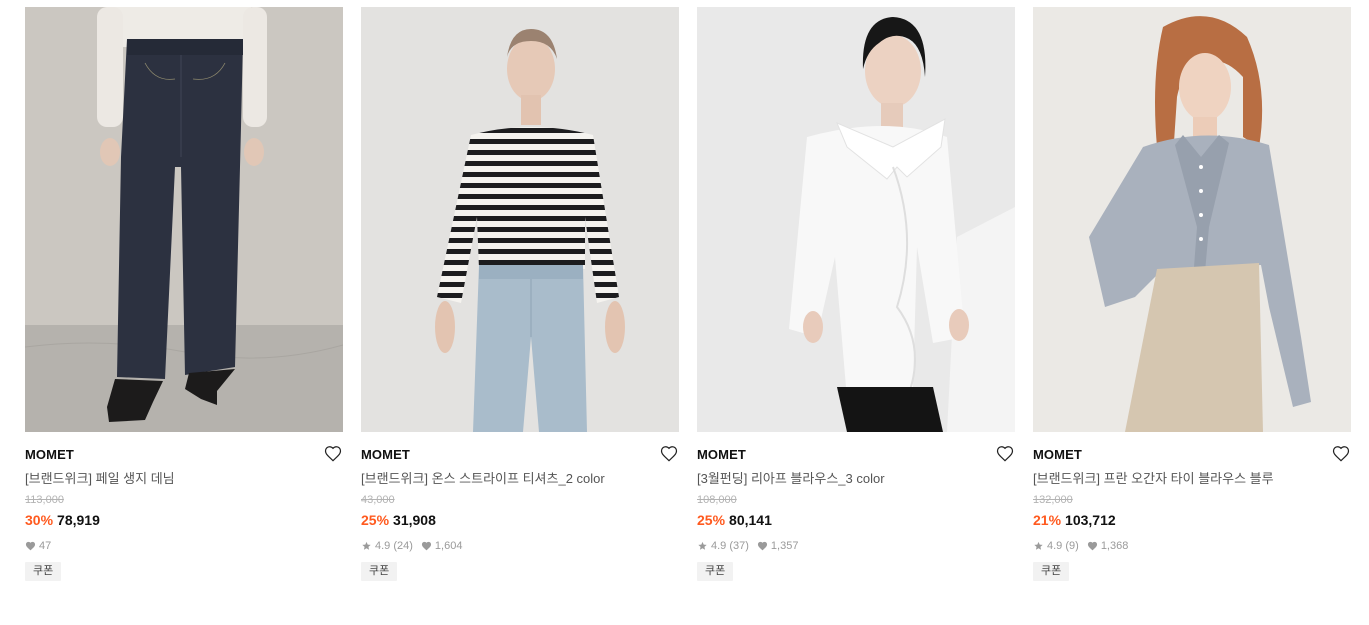 The width and height of the screenshot is (1369, 625). Describe the element at coordinates (39, 520) in the screenshot. I see `discount-rate: 30%` at that location.